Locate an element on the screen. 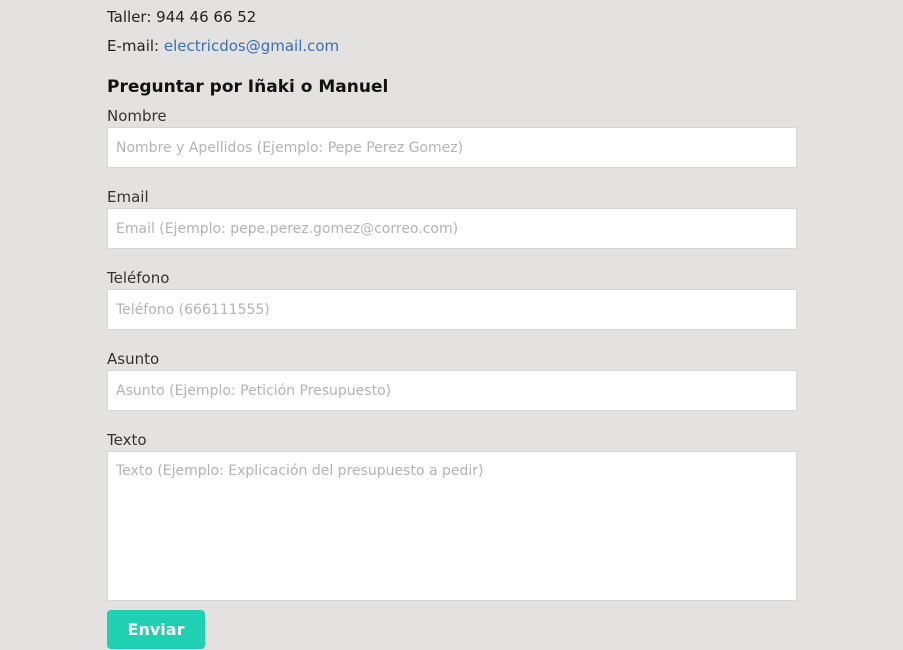  enviar-button: Enviar is located at coordinates (156, 629).